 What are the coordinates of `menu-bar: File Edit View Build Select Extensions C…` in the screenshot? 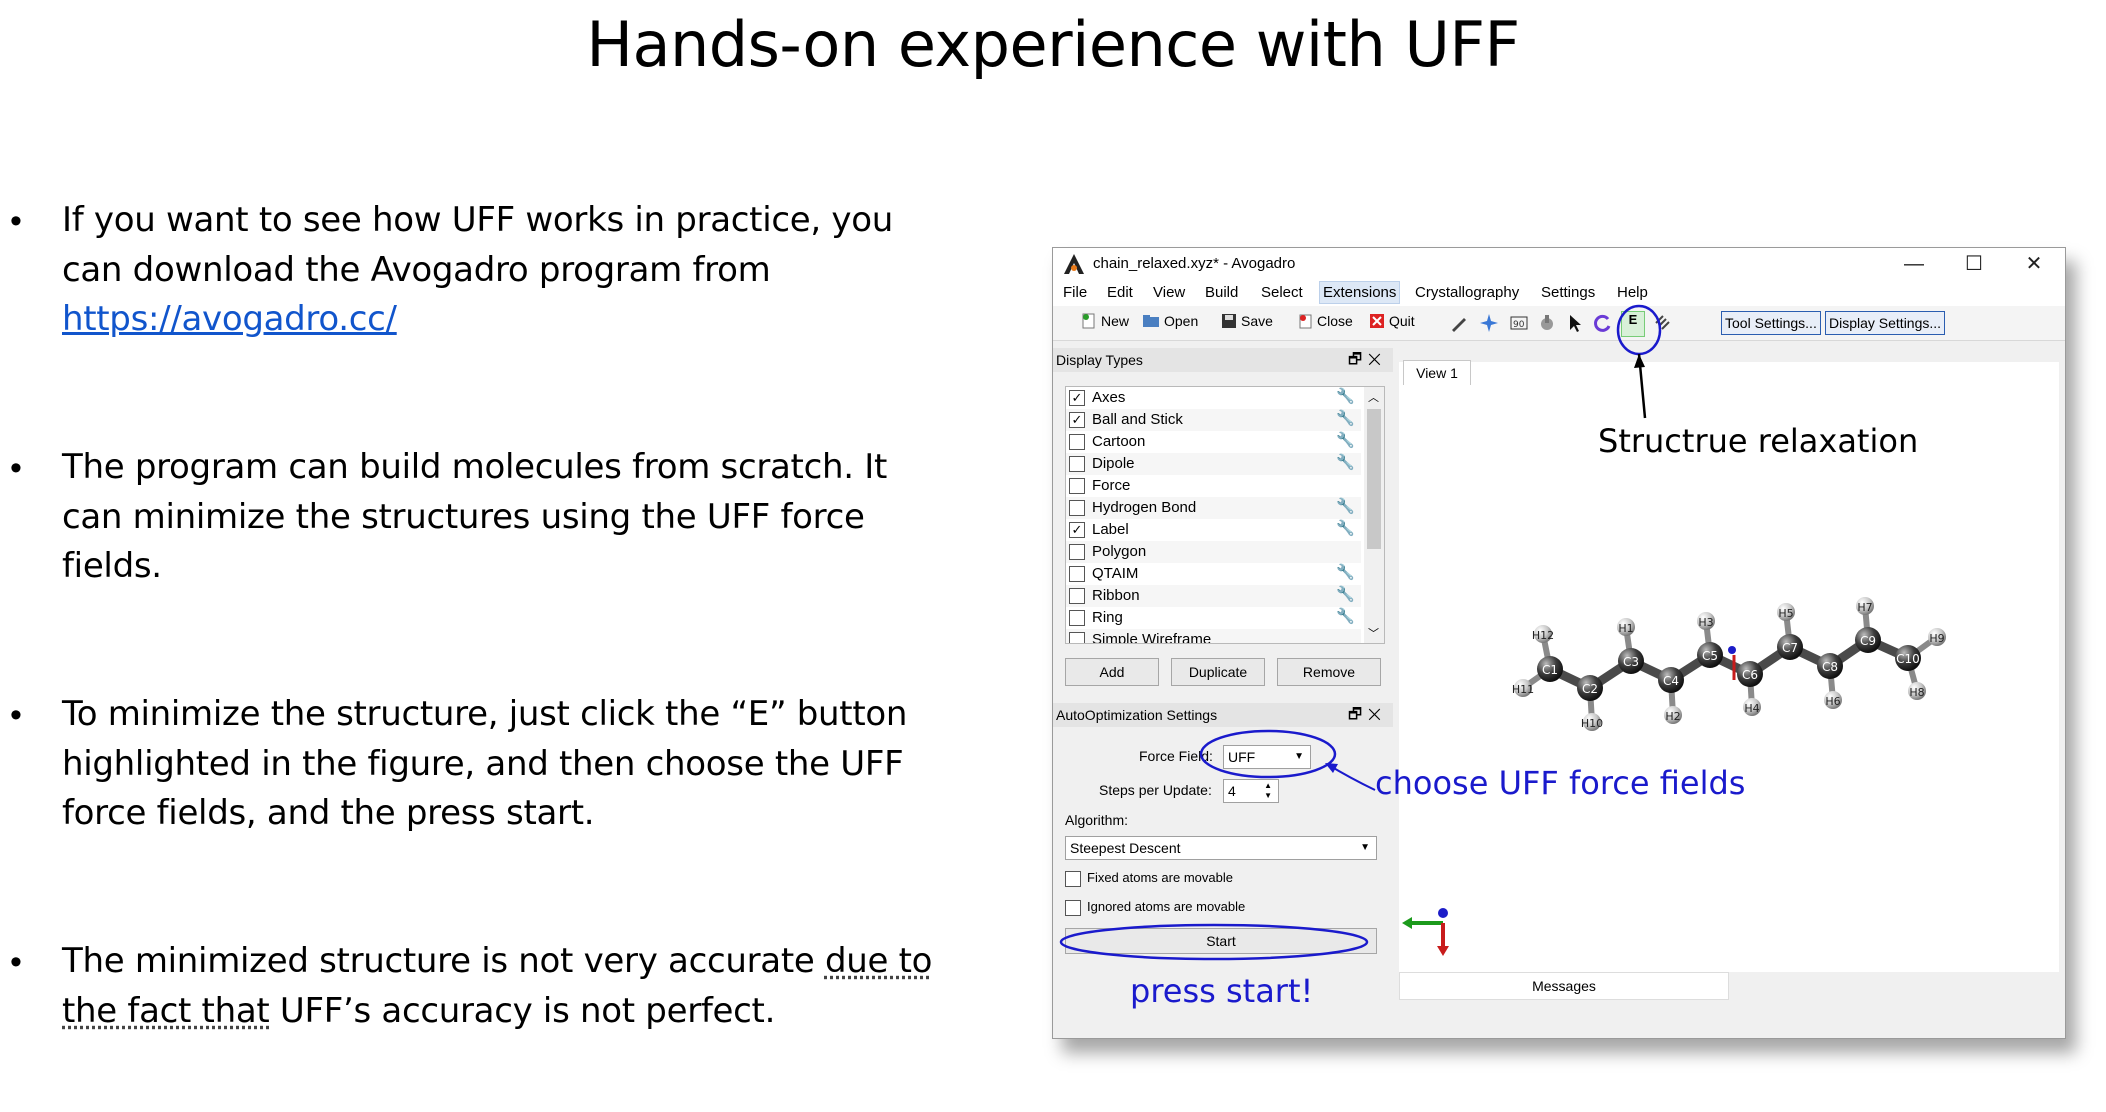 It's located at (1559, 293).